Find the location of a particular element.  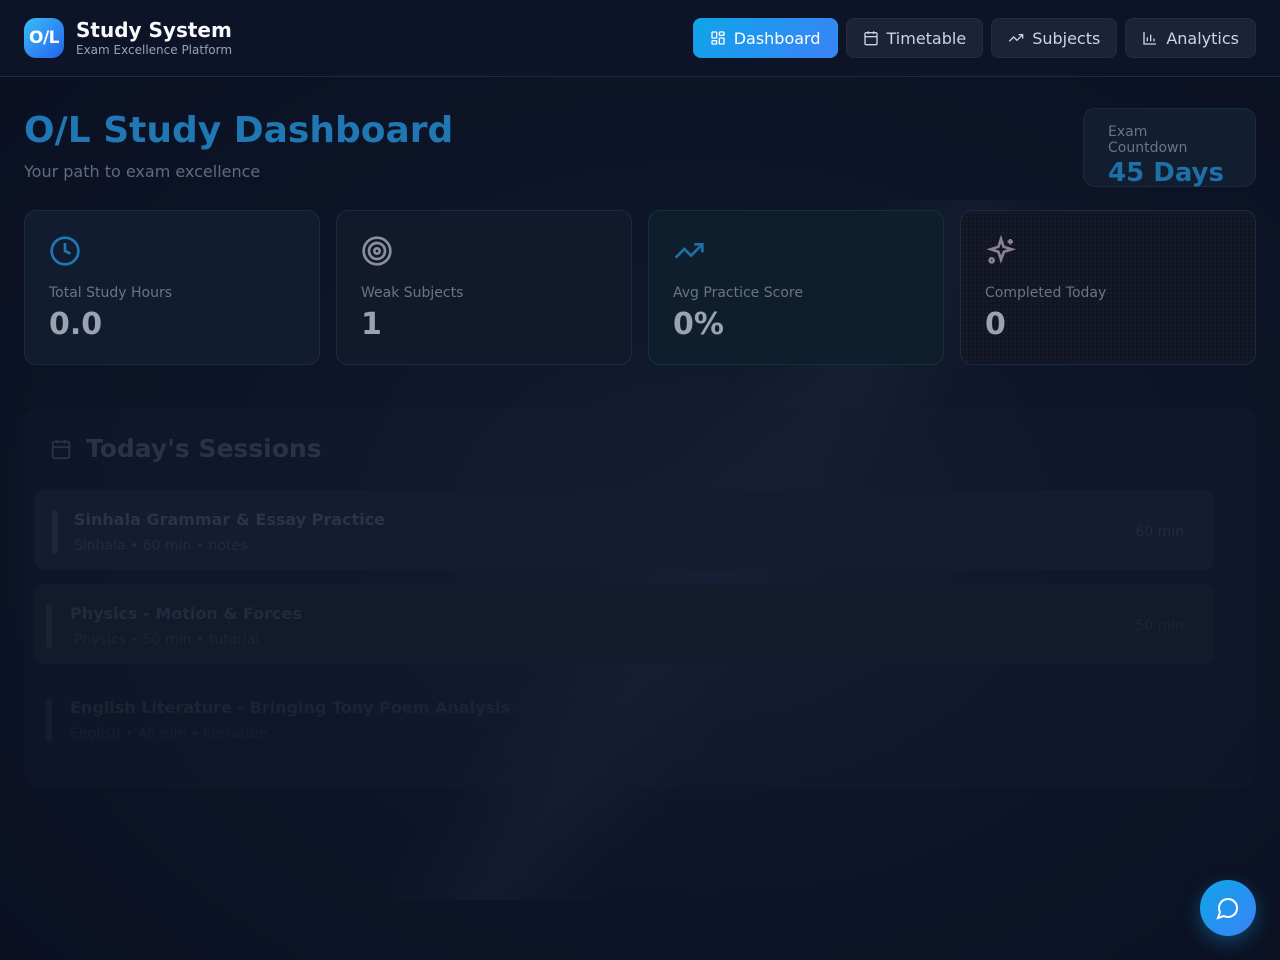

target-icon is located at coordinates (377, 251).